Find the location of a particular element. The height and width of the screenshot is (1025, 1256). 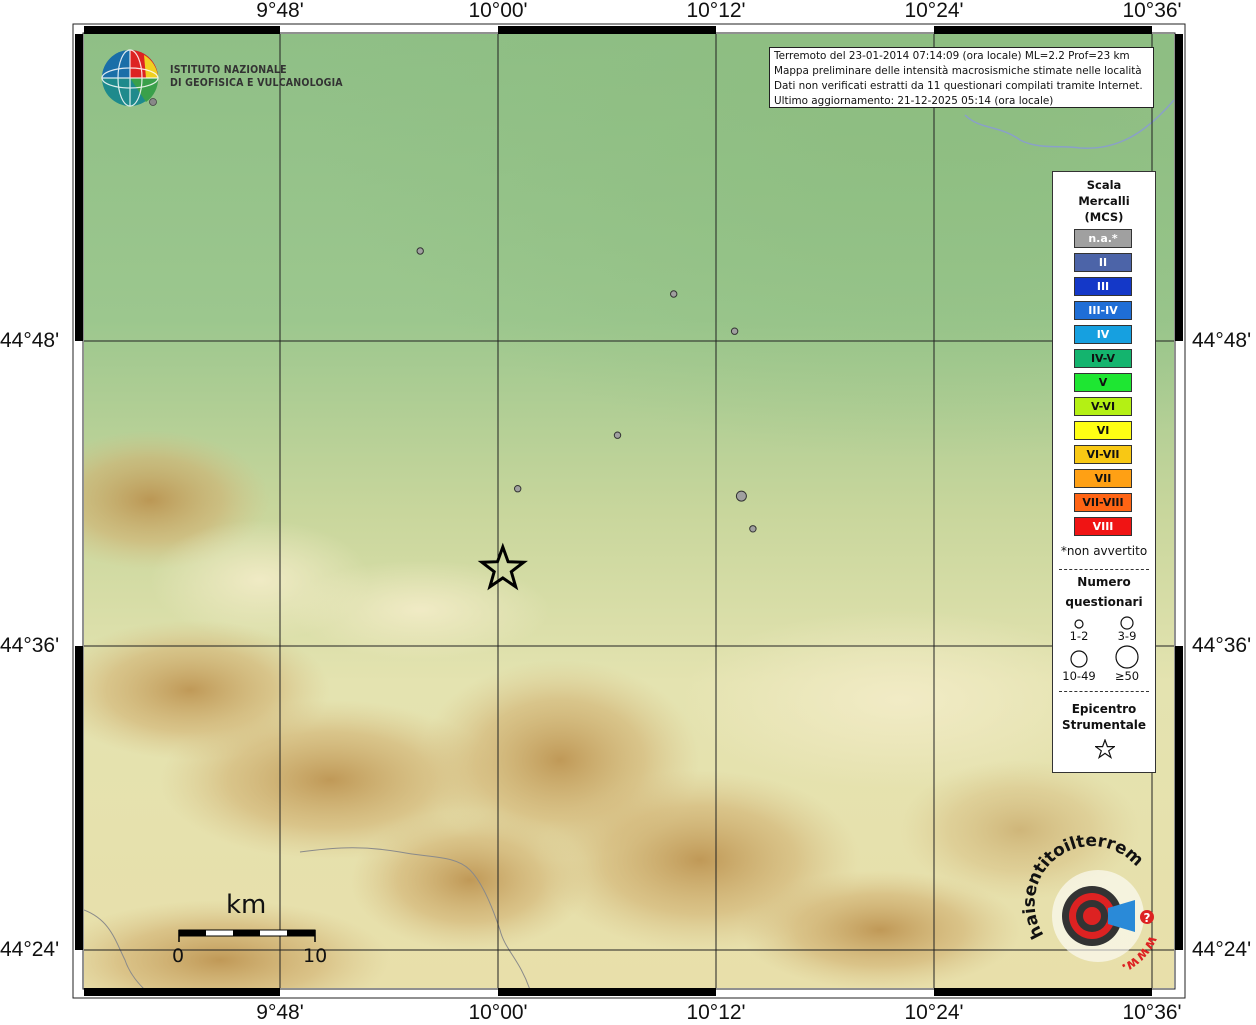

count-label-3-9: 3-9 is located at coordinates (1127, 636).